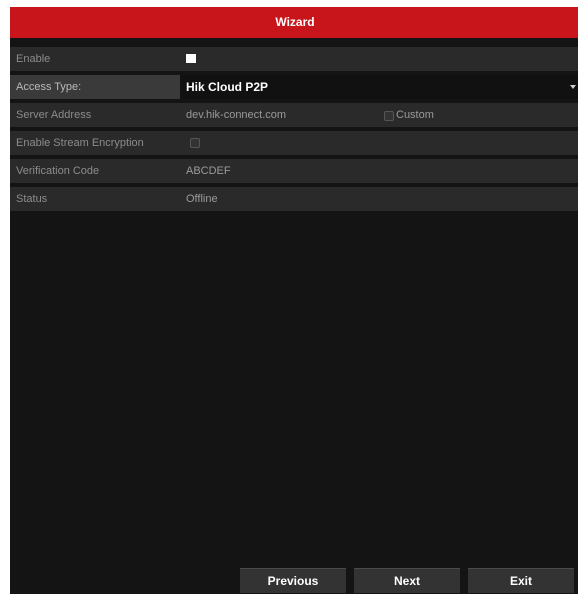 The image size is (578, 595). What do you see at coordinates (382, 87) in the screenshot?
I see `access-type-value: Hik Cloud P2P` at bounding box center [382, 87].